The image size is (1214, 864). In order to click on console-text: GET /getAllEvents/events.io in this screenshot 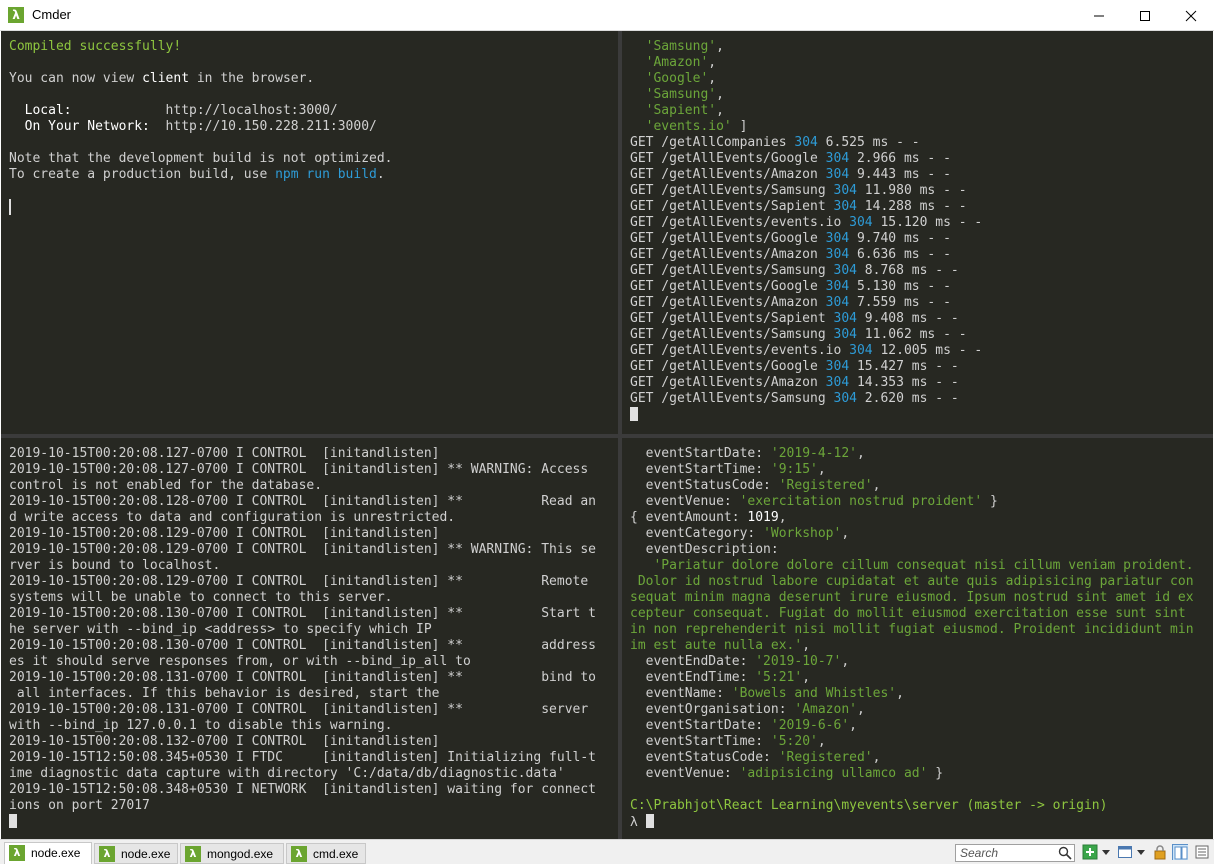, I will do `click(740, 350)`.